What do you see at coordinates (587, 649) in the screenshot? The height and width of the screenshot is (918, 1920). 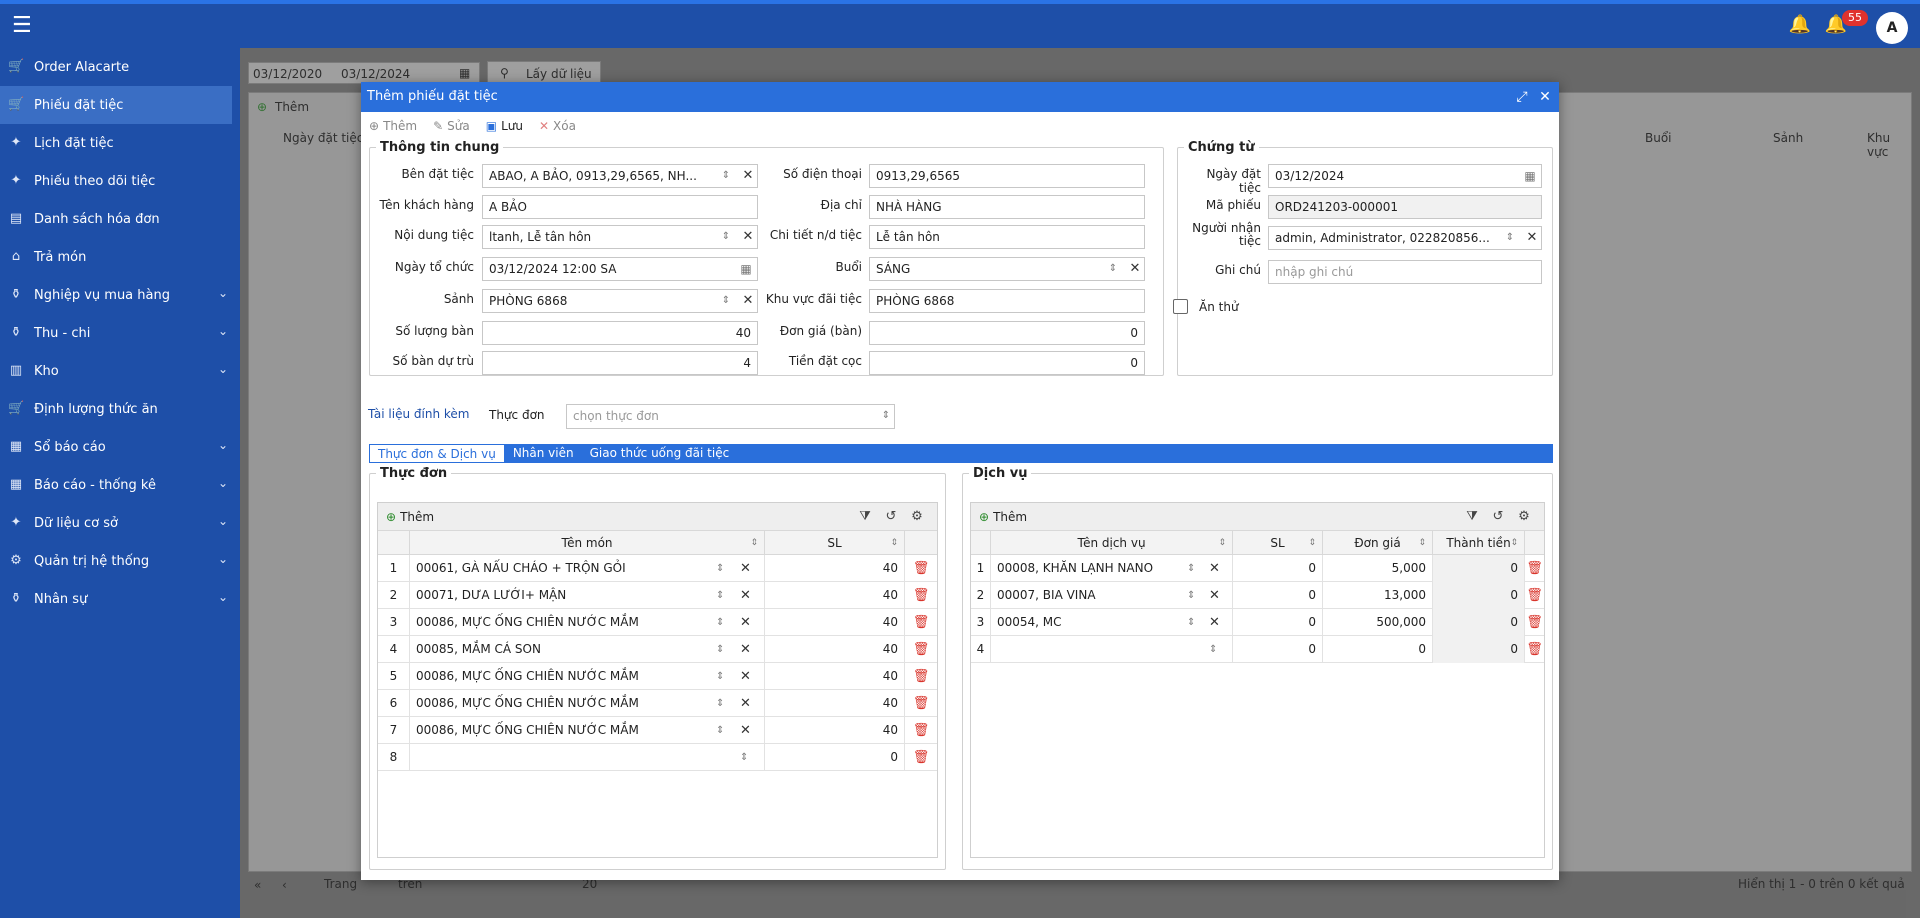 I see `dish-cell: 00085, MẮM CÁ SON ⇕ ✕` at bounding box center [587, 649].